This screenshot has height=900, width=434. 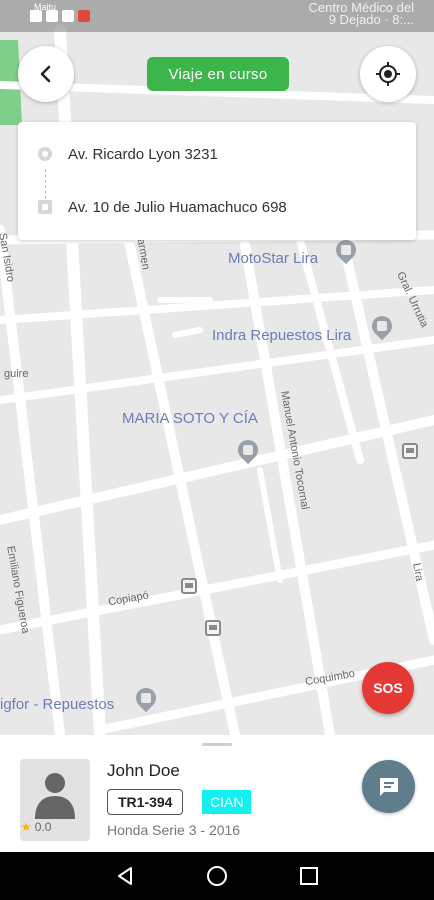 I want to click on my-location-icon, so click(x=388, y=74).